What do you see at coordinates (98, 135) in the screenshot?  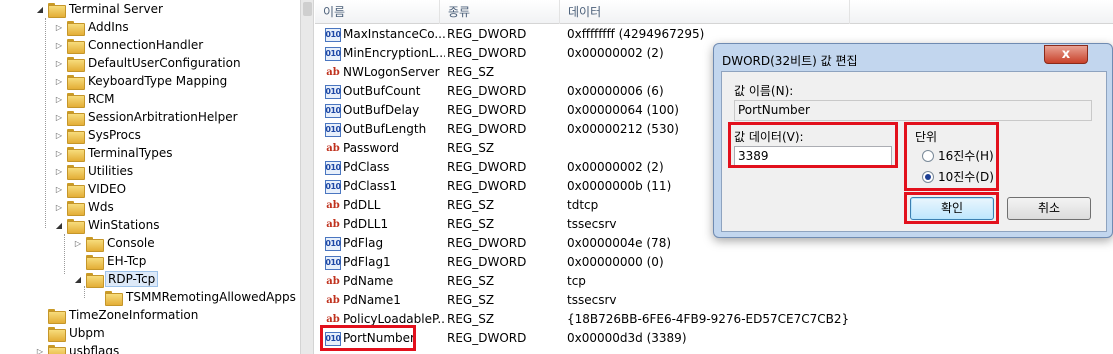 I see `tree-item-sysprocs: ▷ SysProcs` at bounding box center [98, 135].